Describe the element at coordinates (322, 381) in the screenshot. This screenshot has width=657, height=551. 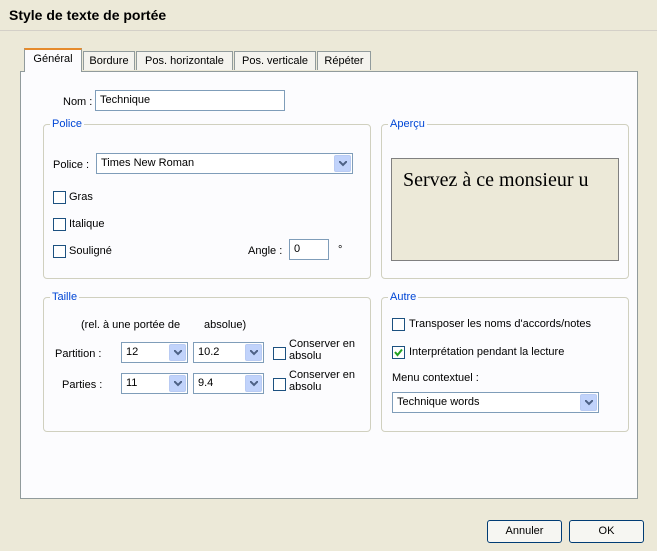
I see `parties-keep-label: Conserver en absolu` at that location.